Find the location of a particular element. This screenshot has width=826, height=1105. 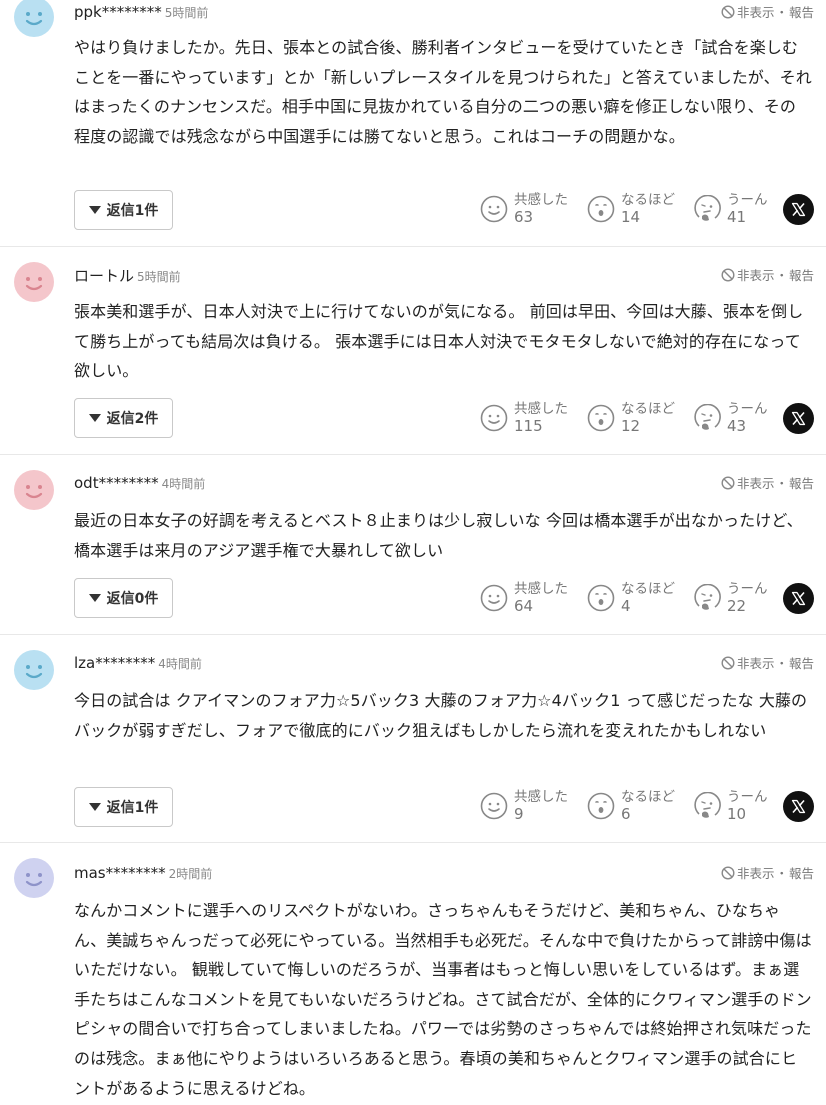

comment-header: lza******** 4時間前 非表示 ・ 報告 is located at coordinates (444, 663).